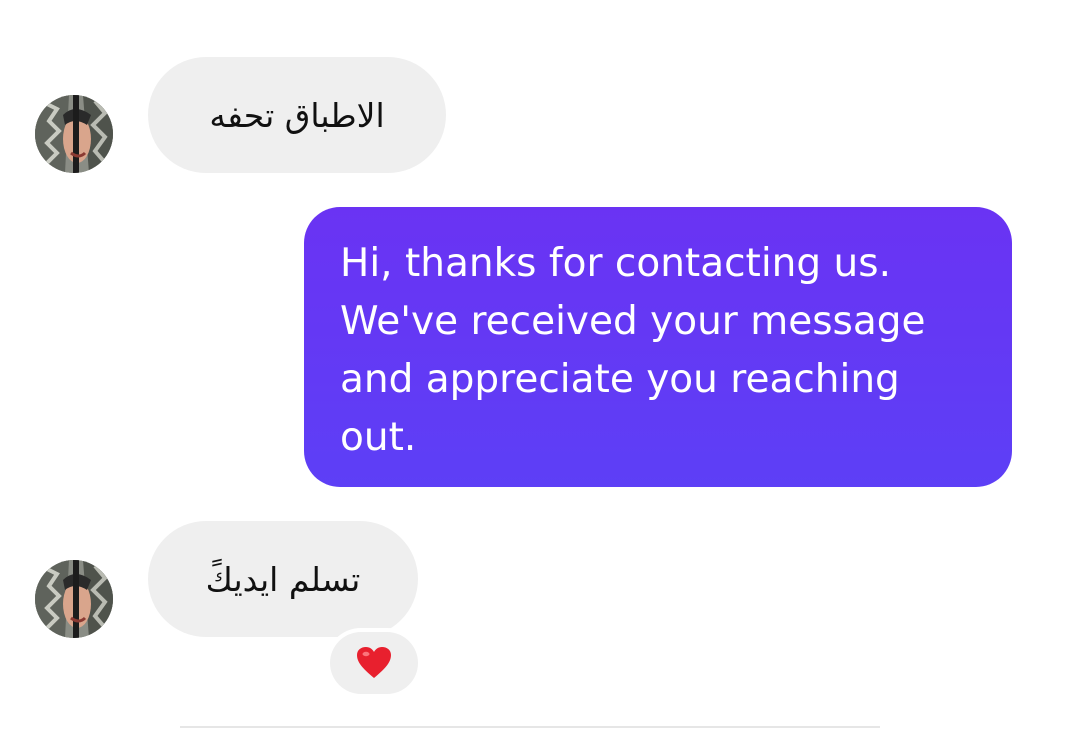 The image size is (1080, 730). I want to click on incoming-message-bubble: تسلم ايديكً, so click(283, 579).